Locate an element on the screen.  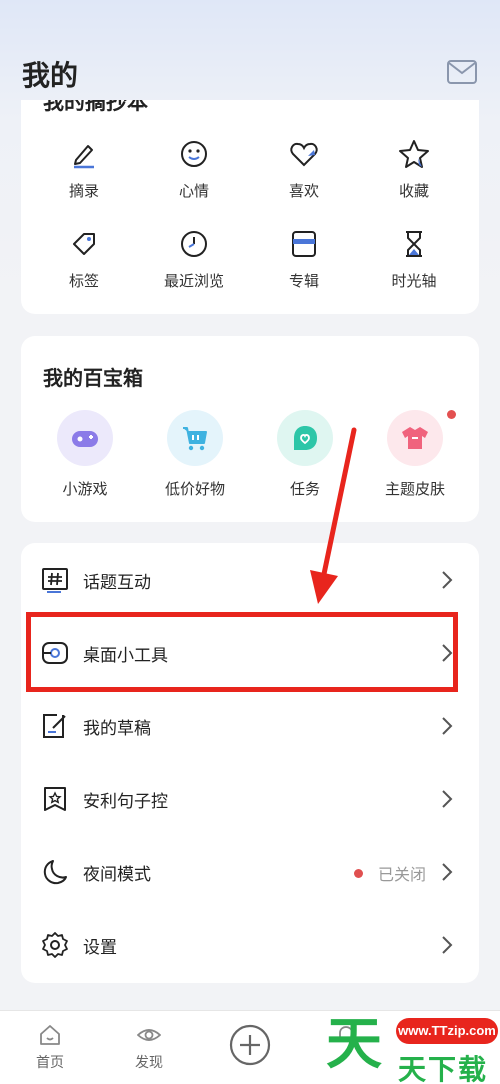
star-icon is located at coordinates (414, 154).